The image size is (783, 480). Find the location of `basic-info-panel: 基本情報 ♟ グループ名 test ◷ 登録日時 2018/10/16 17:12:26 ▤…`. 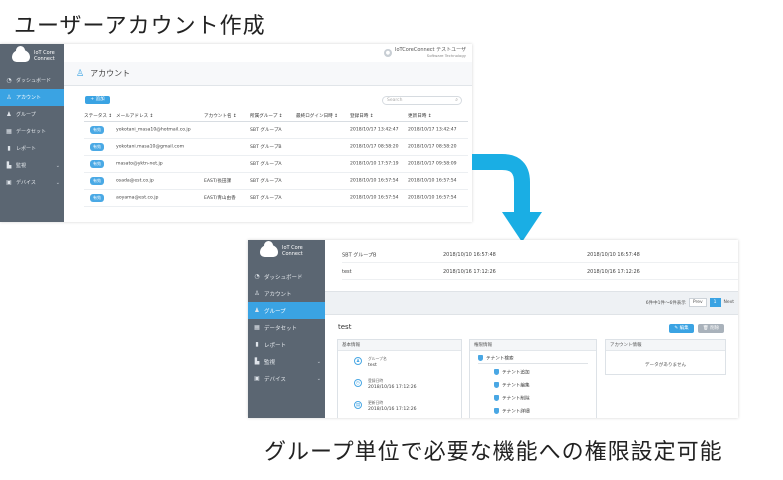

basic-info-panel: 基本情報 ♟ グループ名 test ◷ 登録日時 2018/10/16 17:12:26 ▤… is located at coordinates (399, 378).